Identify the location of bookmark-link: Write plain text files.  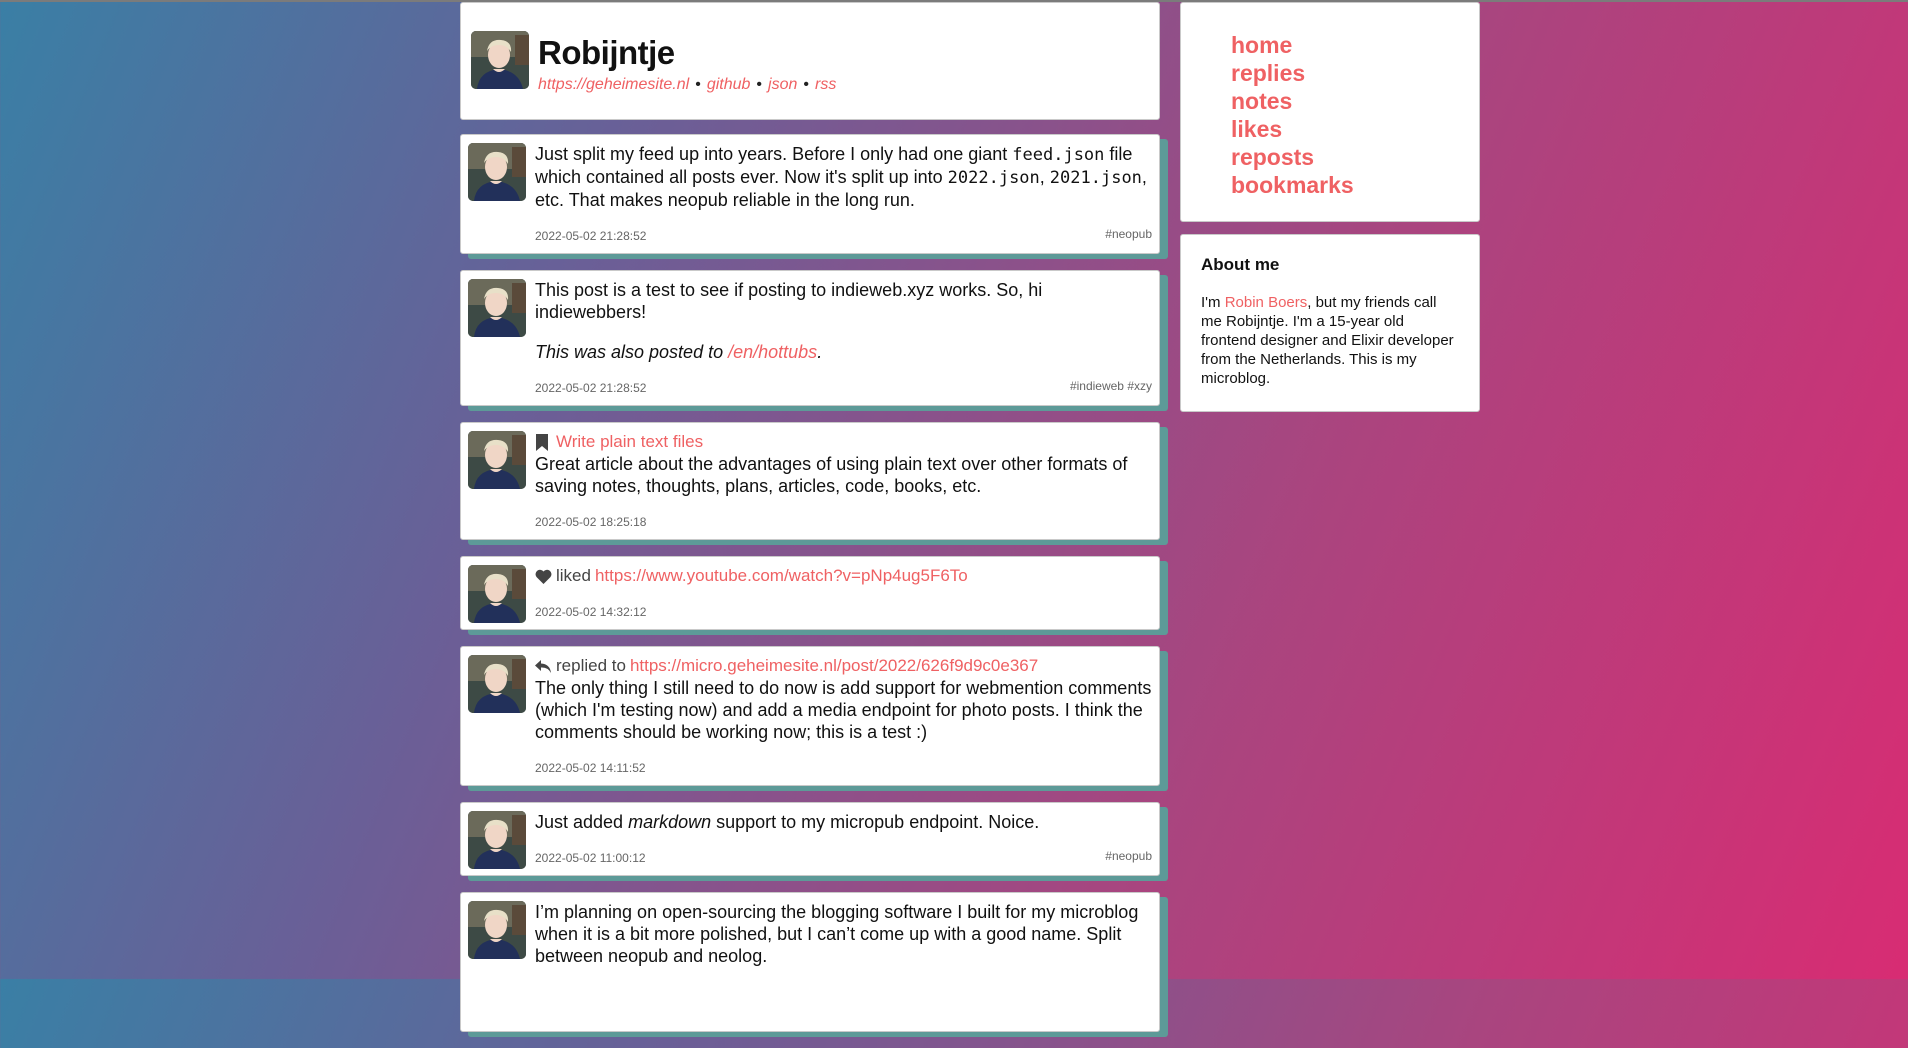
(629, 442).